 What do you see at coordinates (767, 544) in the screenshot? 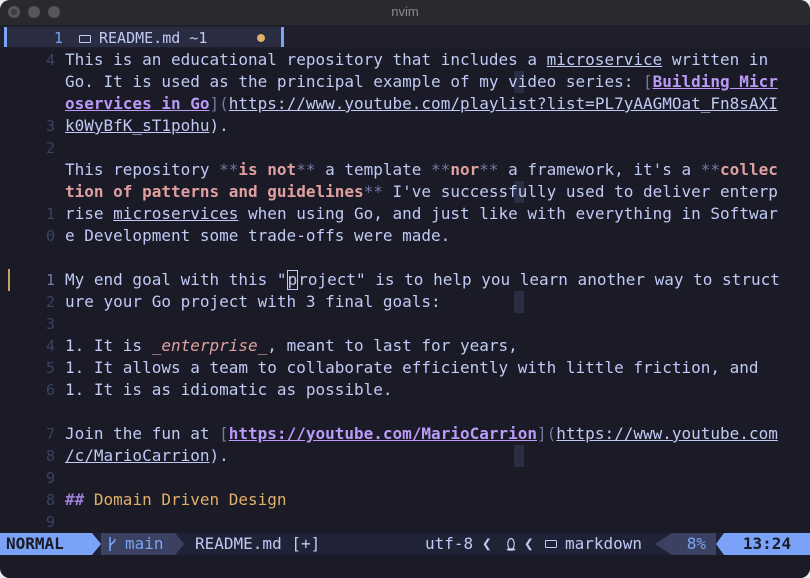
I see `cursor-position: 13:24` at bounding box center [767, 544].